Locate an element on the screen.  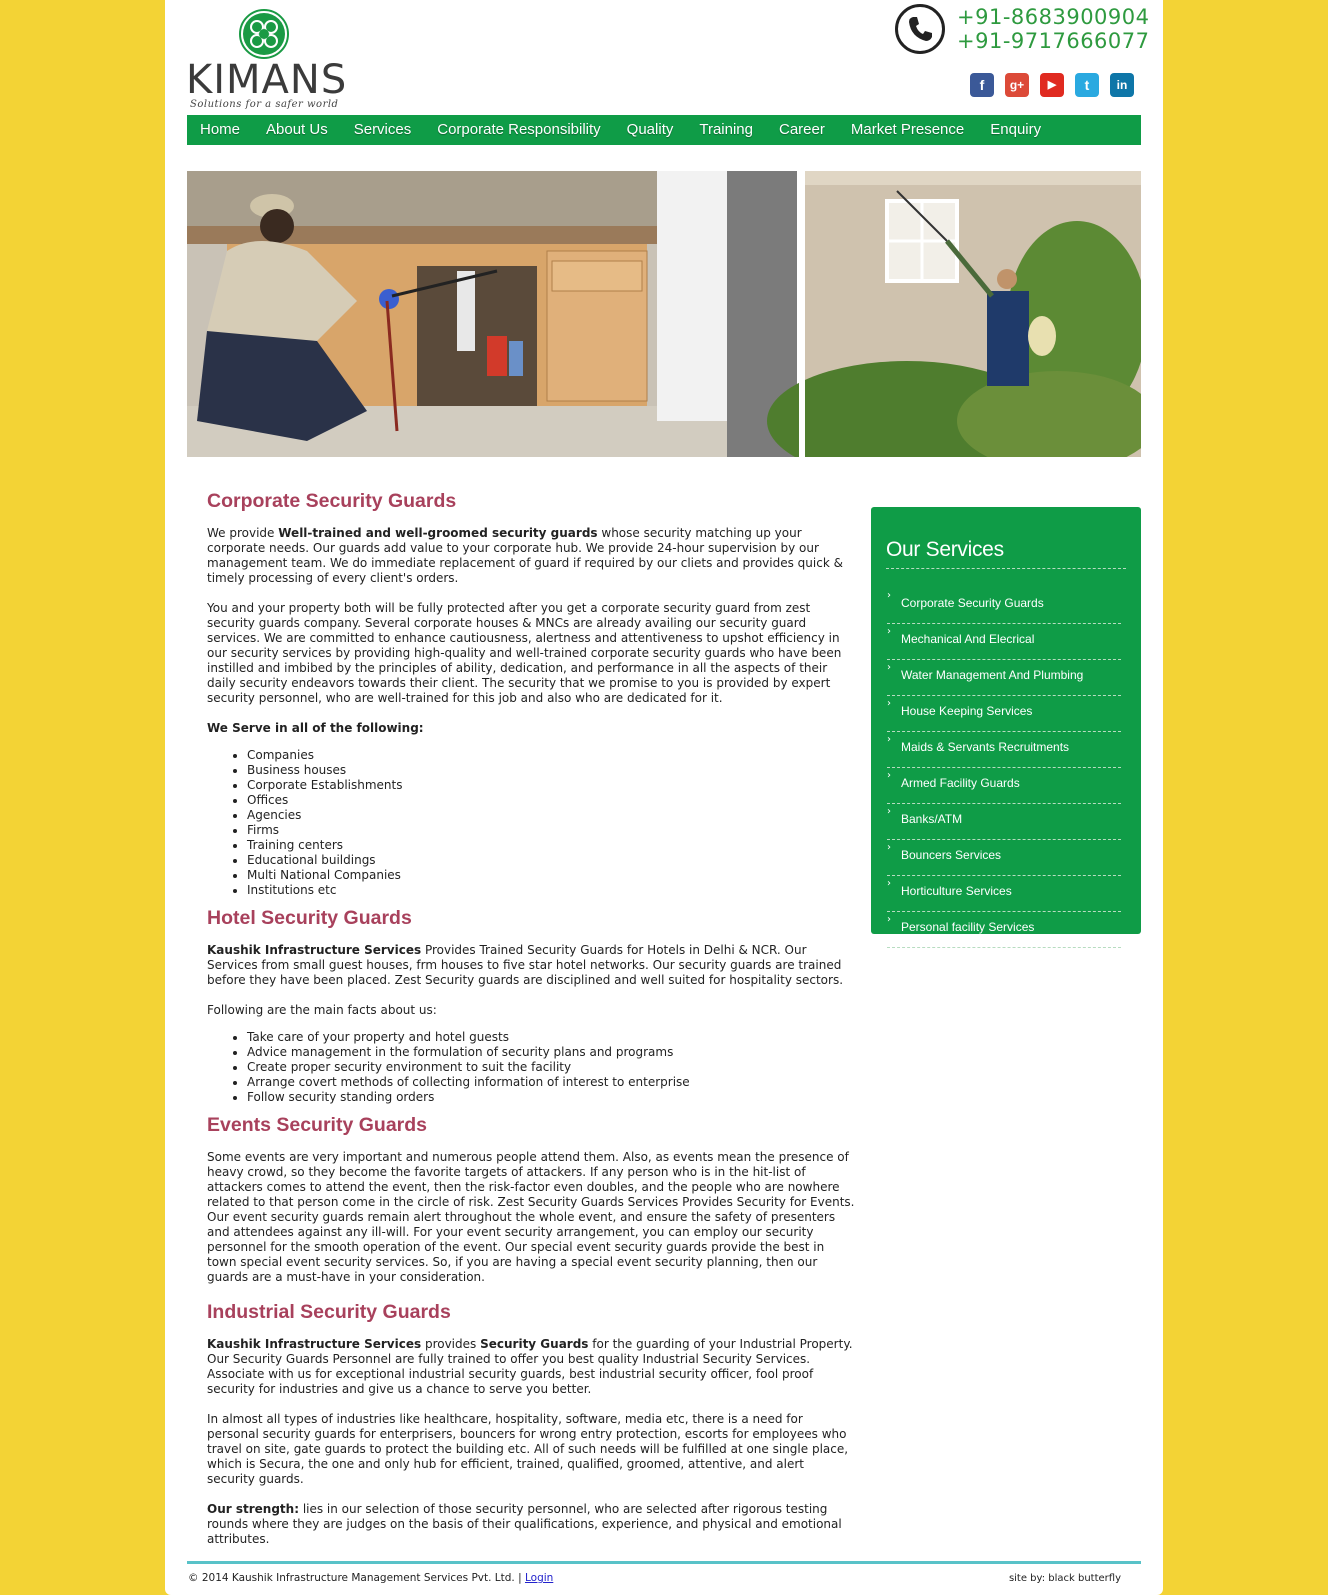
sidebar-item-mechanical-and-elecrical: › Mechanical And Elecrical is located at coordinates (1004, 642).